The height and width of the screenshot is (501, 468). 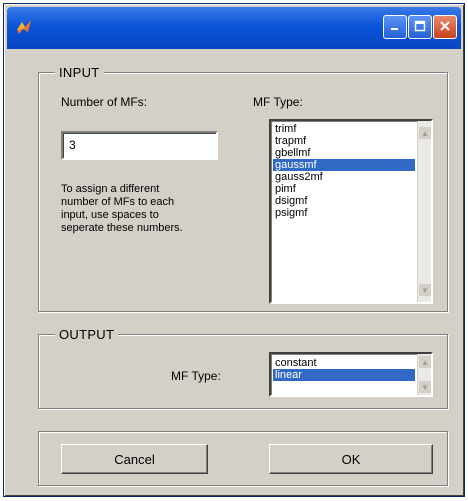 What do you see at coordinates (110, 215) in the screenshot?
I see `help-text-line: input, use spaces to` at bounding box center [110, 215].